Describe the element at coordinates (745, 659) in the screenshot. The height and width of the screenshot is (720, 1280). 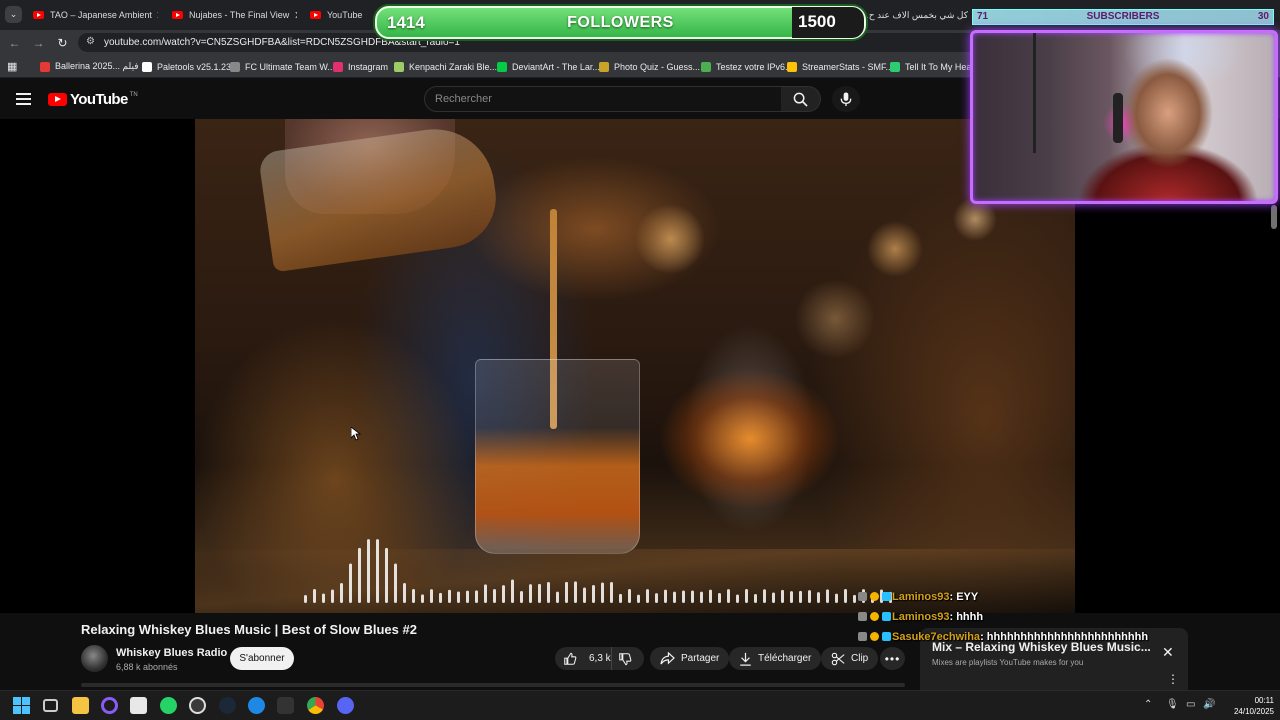
I see `download-icon` at that location.